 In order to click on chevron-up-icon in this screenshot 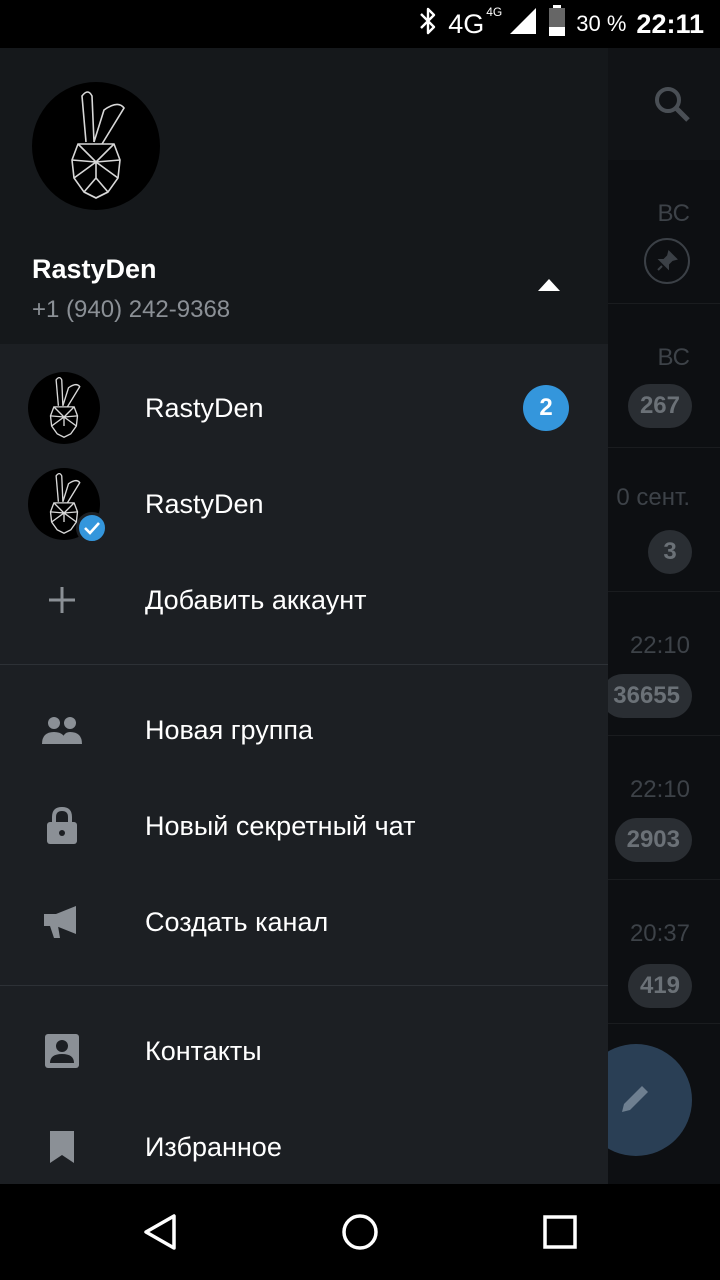, I will do `click(549, 284)`.